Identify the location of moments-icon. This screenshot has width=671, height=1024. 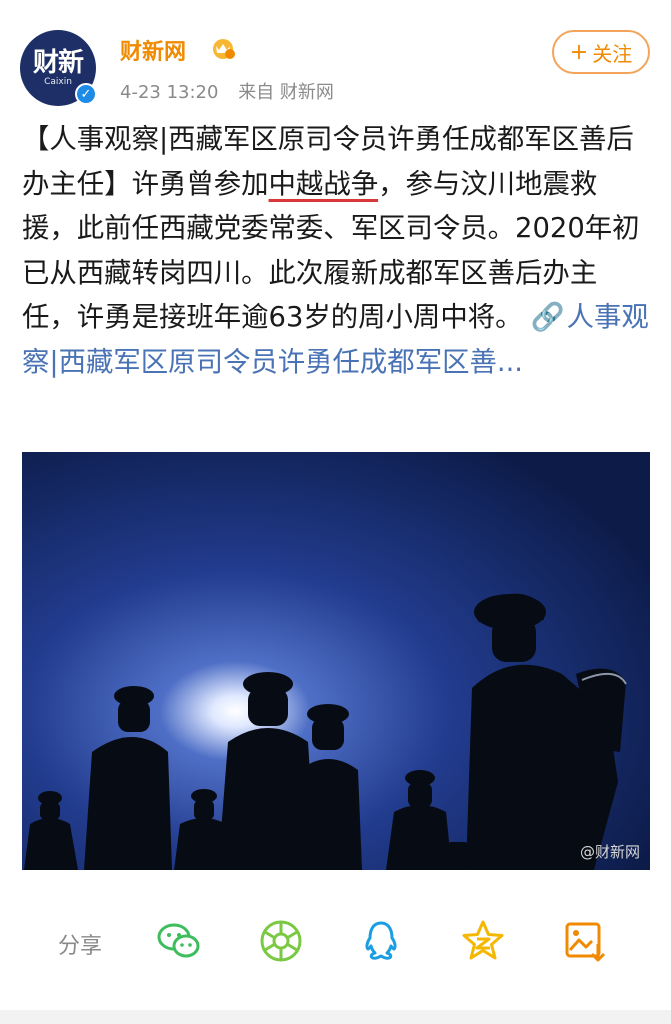
(281, 941).